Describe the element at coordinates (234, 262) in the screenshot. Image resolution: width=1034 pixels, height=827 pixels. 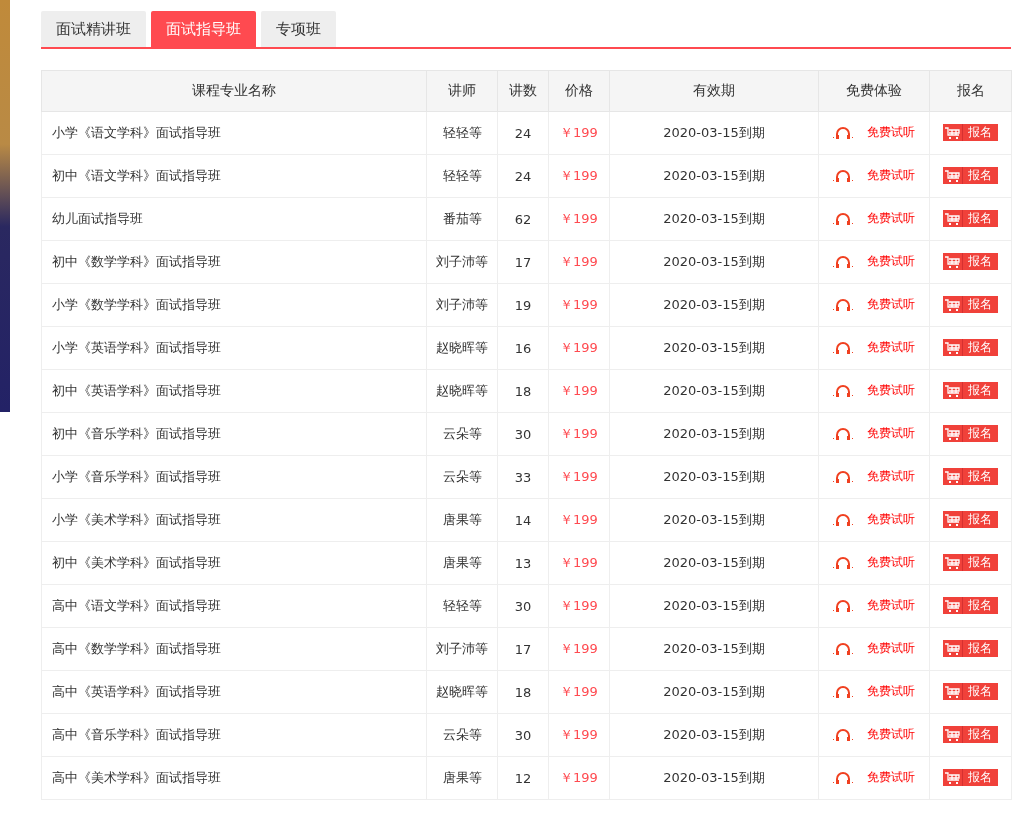
I see `course-name-cell: 初中《数学学科》面试指导班` at that location.